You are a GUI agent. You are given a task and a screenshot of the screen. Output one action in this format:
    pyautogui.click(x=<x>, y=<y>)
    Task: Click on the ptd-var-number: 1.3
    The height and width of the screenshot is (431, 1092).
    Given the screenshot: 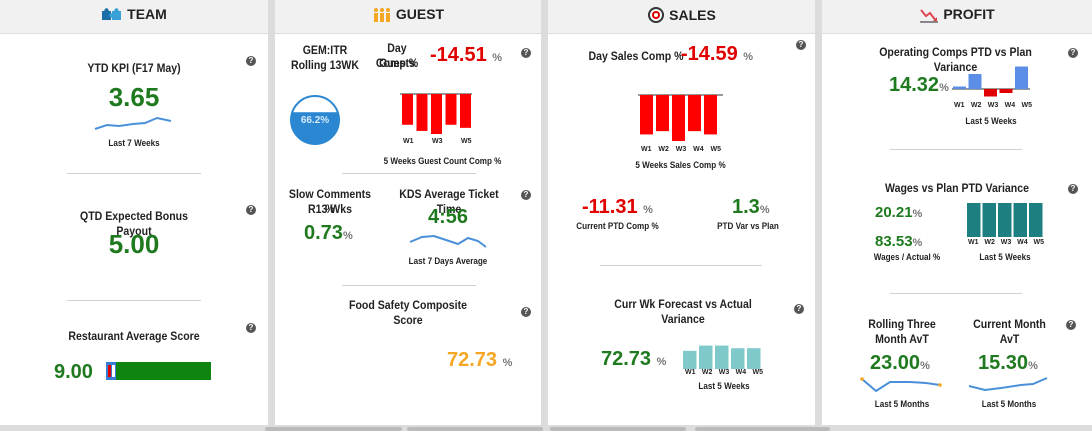 What is the action you would take?
    pyautogui.click(x=746, y=207)
    